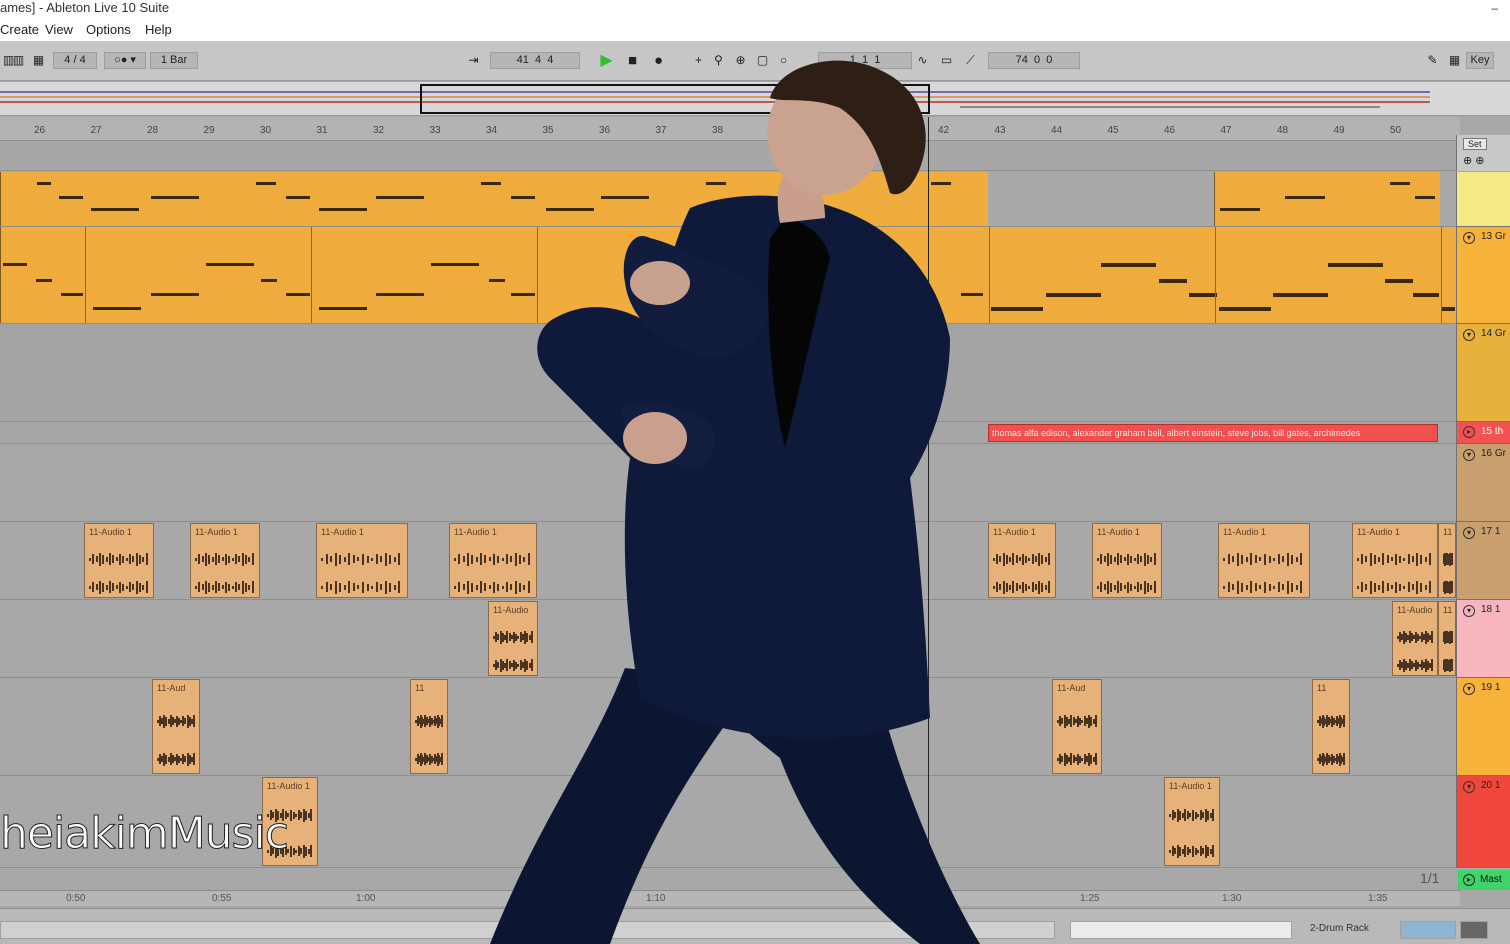 Image resolution: width=1510 pixels, height=944 pixels. What do you see at coordinates (1339, 928) in the screenshot?
I see `device-label: 2-Drum Rack` at bounding box center [1339, 928].